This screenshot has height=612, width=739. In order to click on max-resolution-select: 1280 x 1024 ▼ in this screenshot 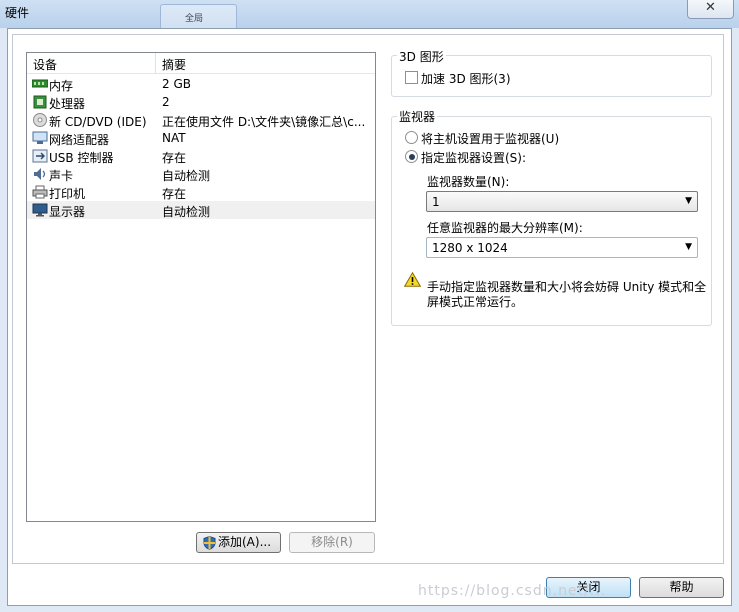, I will do `click(562, 247)`.